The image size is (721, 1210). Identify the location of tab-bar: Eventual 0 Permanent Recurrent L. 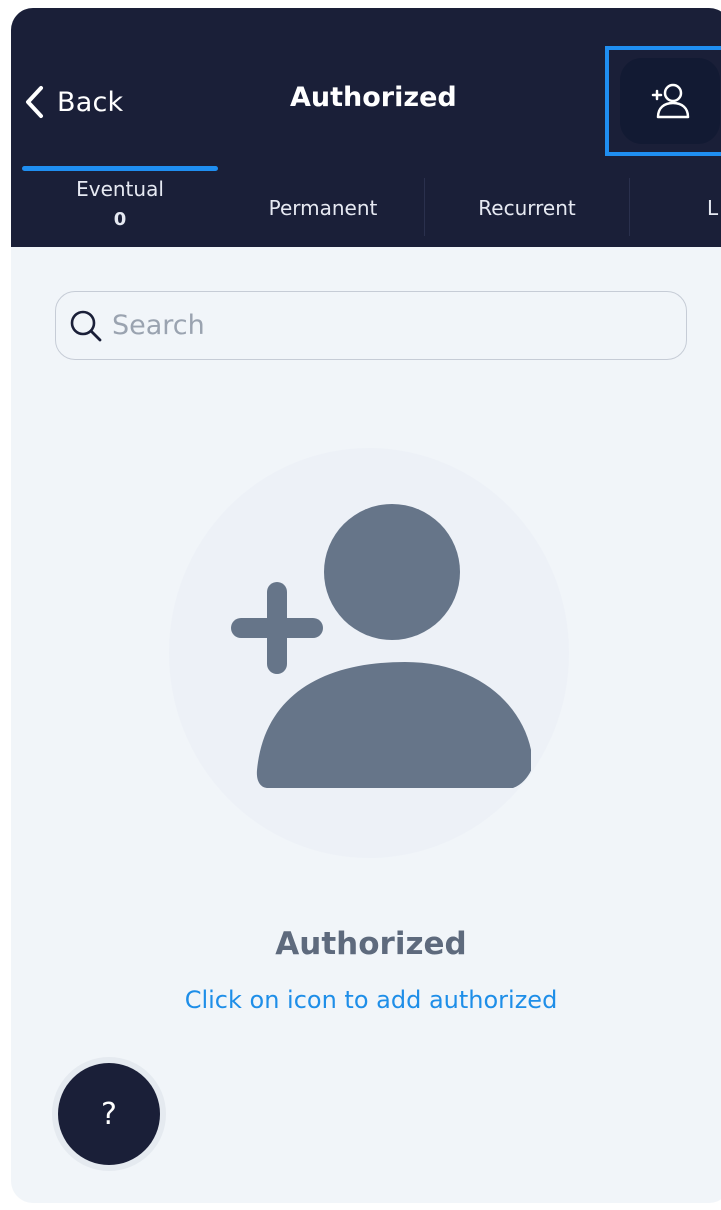
(366, 206).